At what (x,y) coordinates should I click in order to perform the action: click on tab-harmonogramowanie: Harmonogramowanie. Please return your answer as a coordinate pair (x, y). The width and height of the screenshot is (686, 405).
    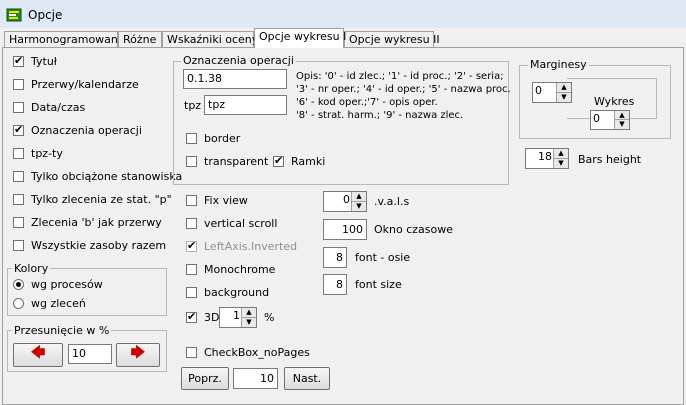
    Looking at the image, I should click on (66, 39).